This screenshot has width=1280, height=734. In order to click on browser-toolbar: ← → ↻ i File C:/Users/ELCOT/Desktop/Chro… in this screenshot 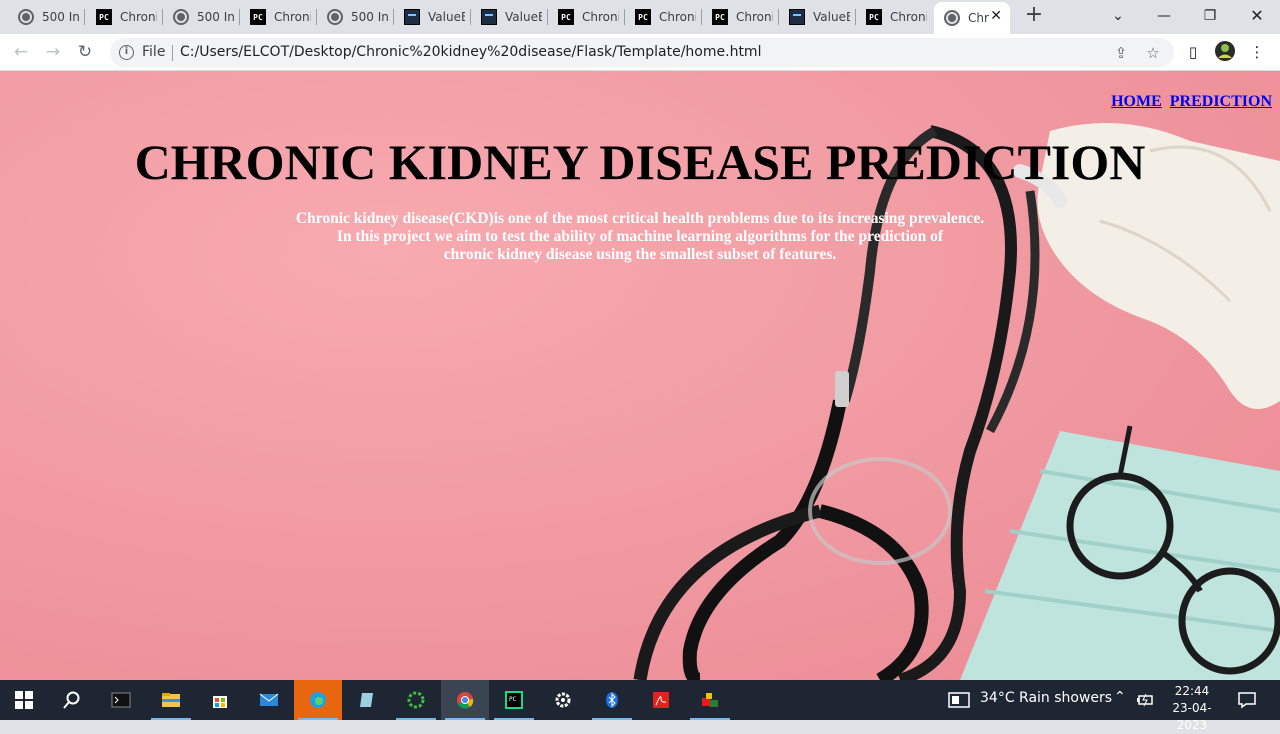, I will do `click(640, 52)`.